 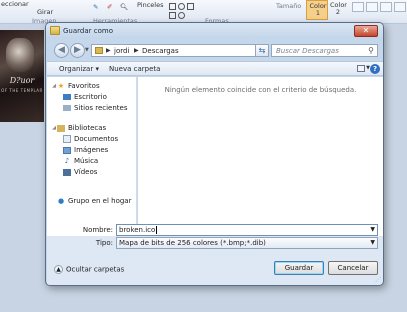 I want to click on nav-favorites: ◢ ★ Favoritos, so click(x=91, y=86).